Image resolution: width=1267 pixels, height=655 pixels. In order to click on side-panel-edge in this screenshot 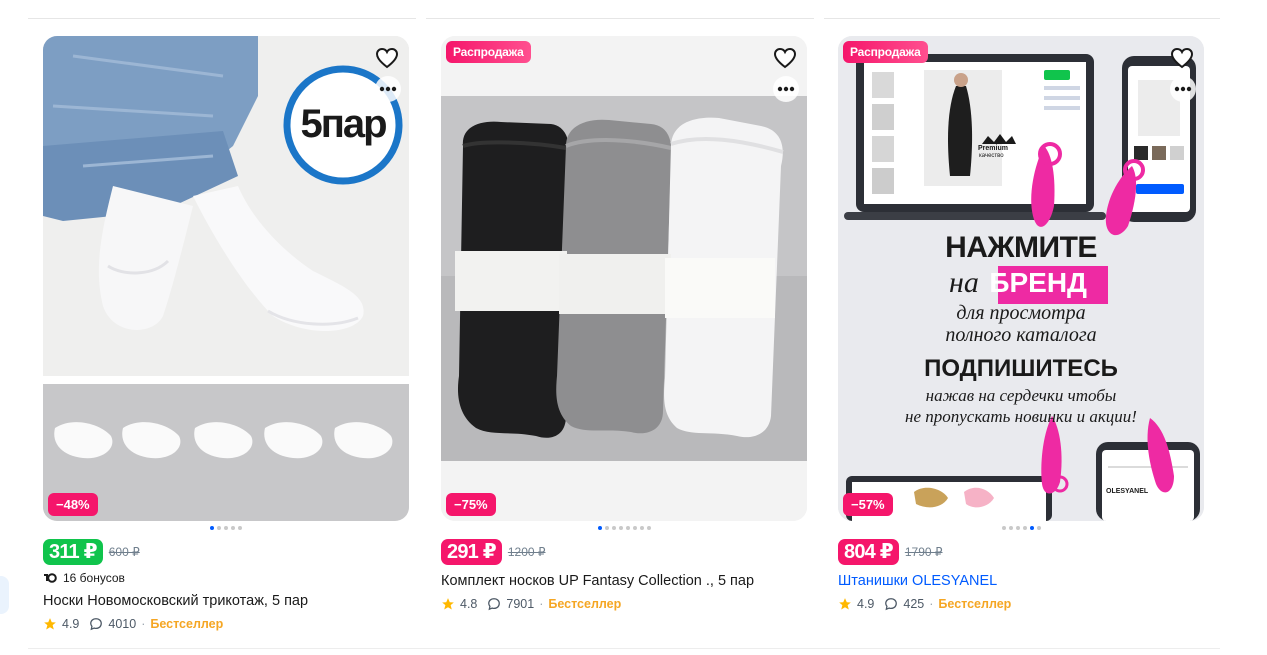, I will do `click(4, 595)`.